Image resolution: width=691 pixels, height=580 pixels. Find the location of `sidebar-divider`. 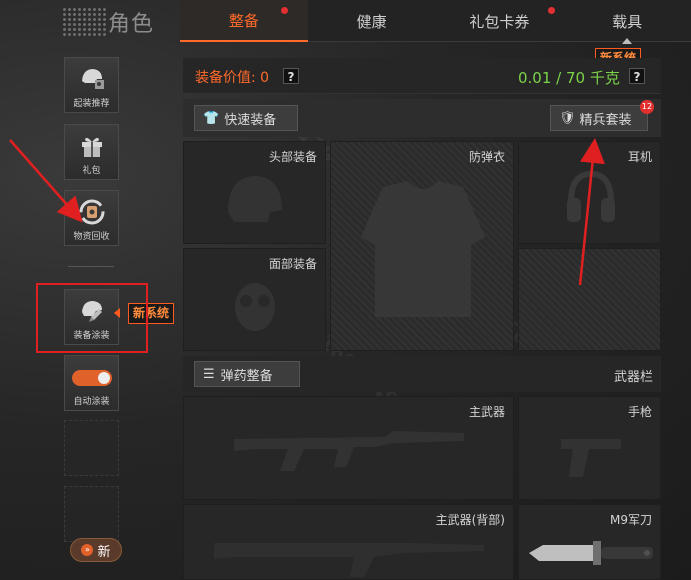

sidebar-divider is located at coordinates (91, 266).